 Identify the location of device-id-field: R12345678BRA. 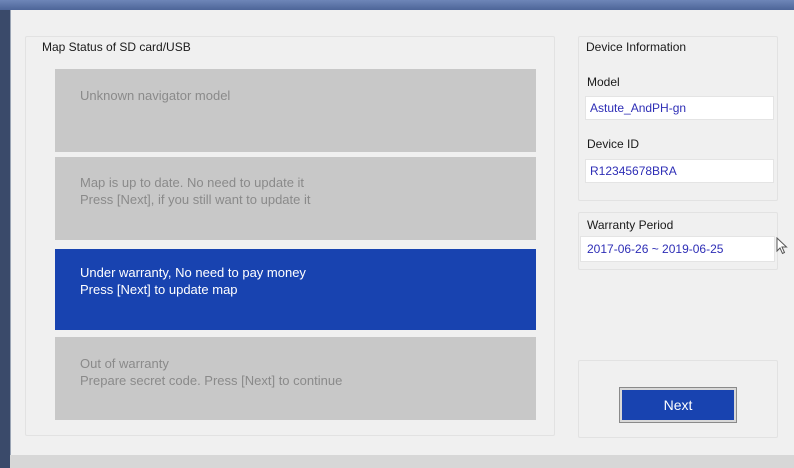
(679, 171).